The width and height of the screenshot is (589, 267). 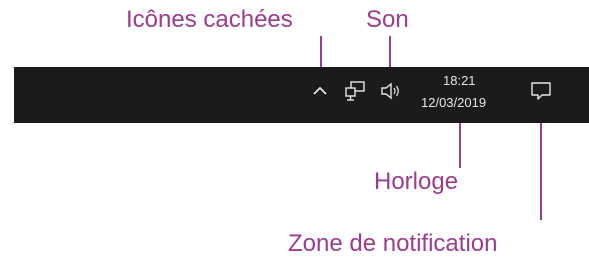 I want to click on network-icon, so click(x=355, y=91).